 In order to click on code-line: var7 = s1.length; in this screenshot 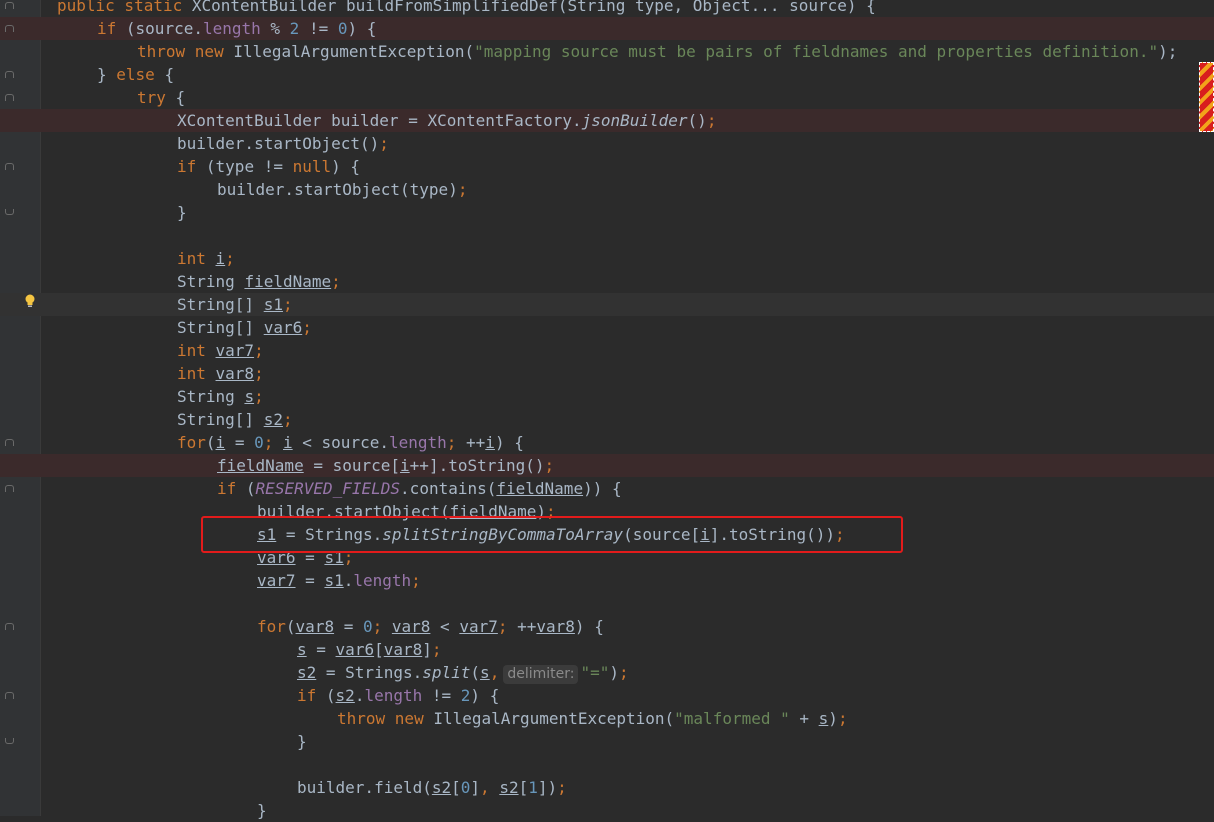, I will do `click(607, 580)`.